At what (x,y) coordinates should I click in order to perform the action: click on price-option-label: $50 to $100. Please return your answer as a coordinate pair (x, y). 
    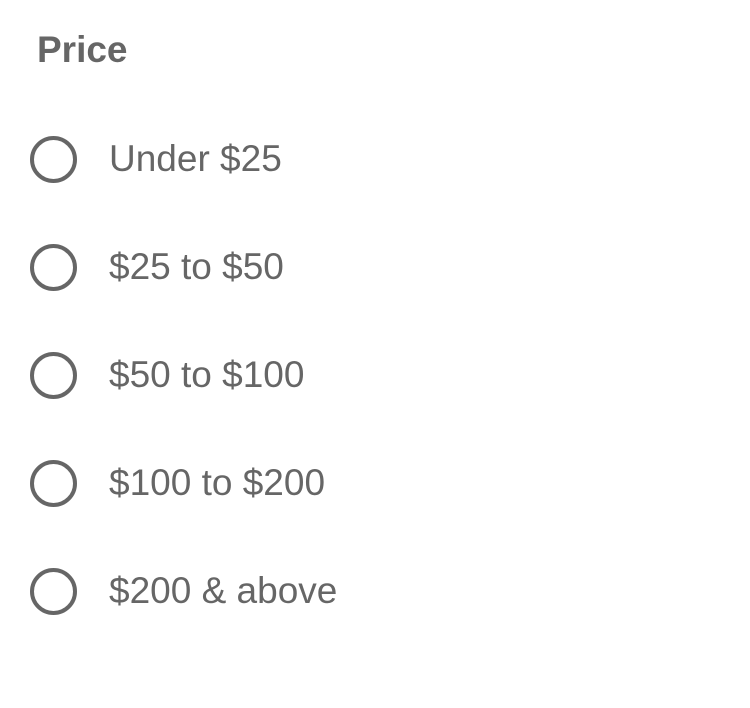
    Looking at the image, I should click on (207, 374).